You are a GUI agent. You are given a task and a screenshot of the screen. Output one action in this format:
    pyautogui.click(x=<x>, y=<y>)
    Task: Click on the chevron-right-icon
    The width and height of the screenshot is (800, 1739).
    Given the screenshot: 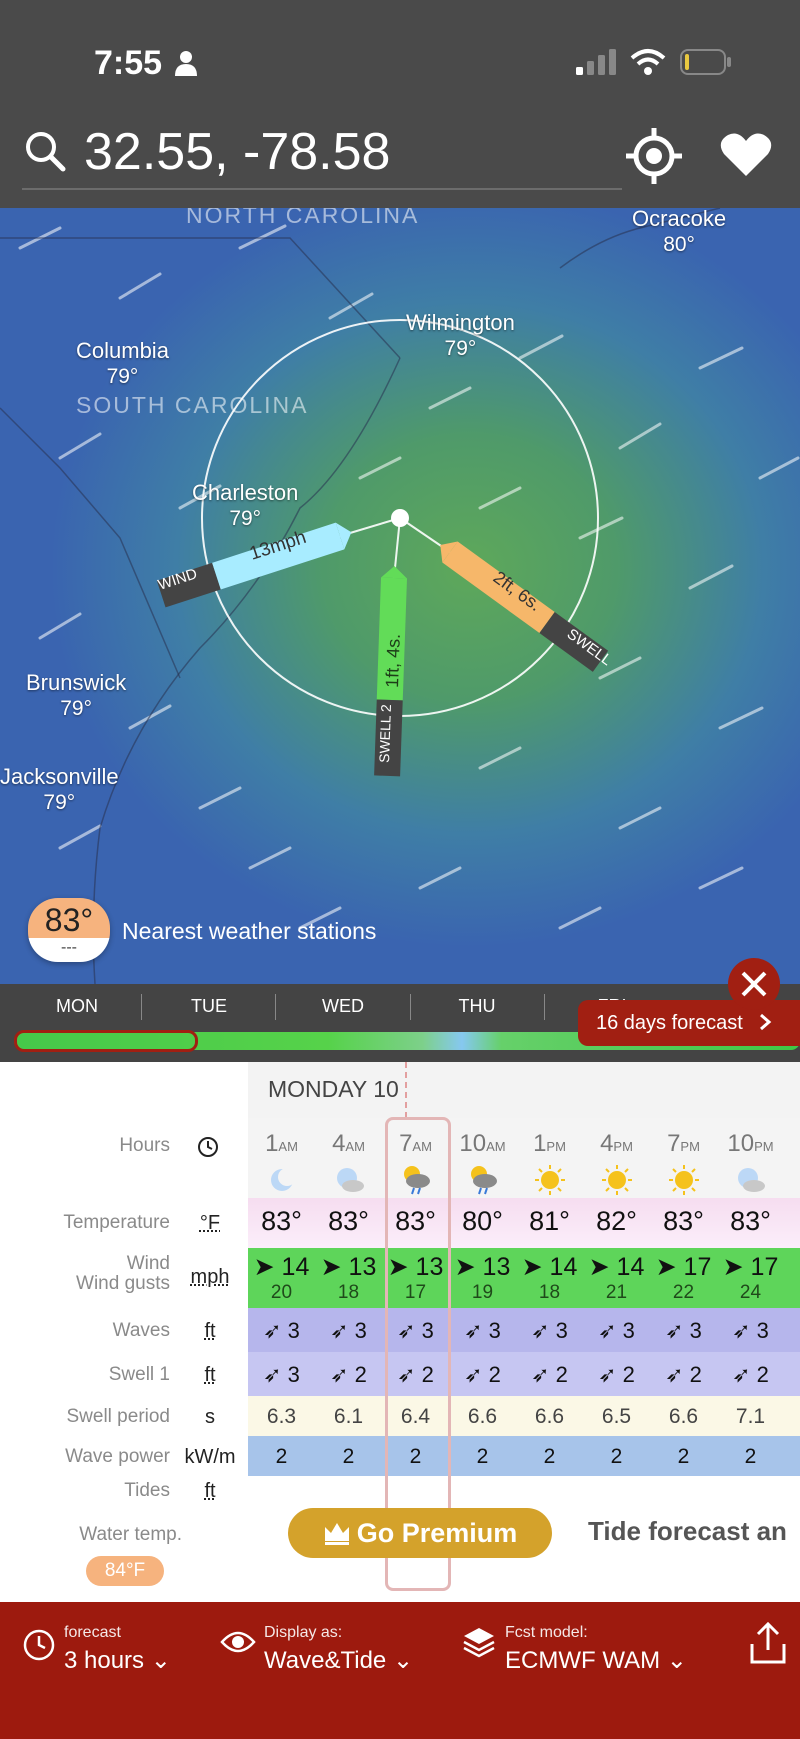 What is the action you would take?
    pyautogui.click(x=766, y=1022)
    